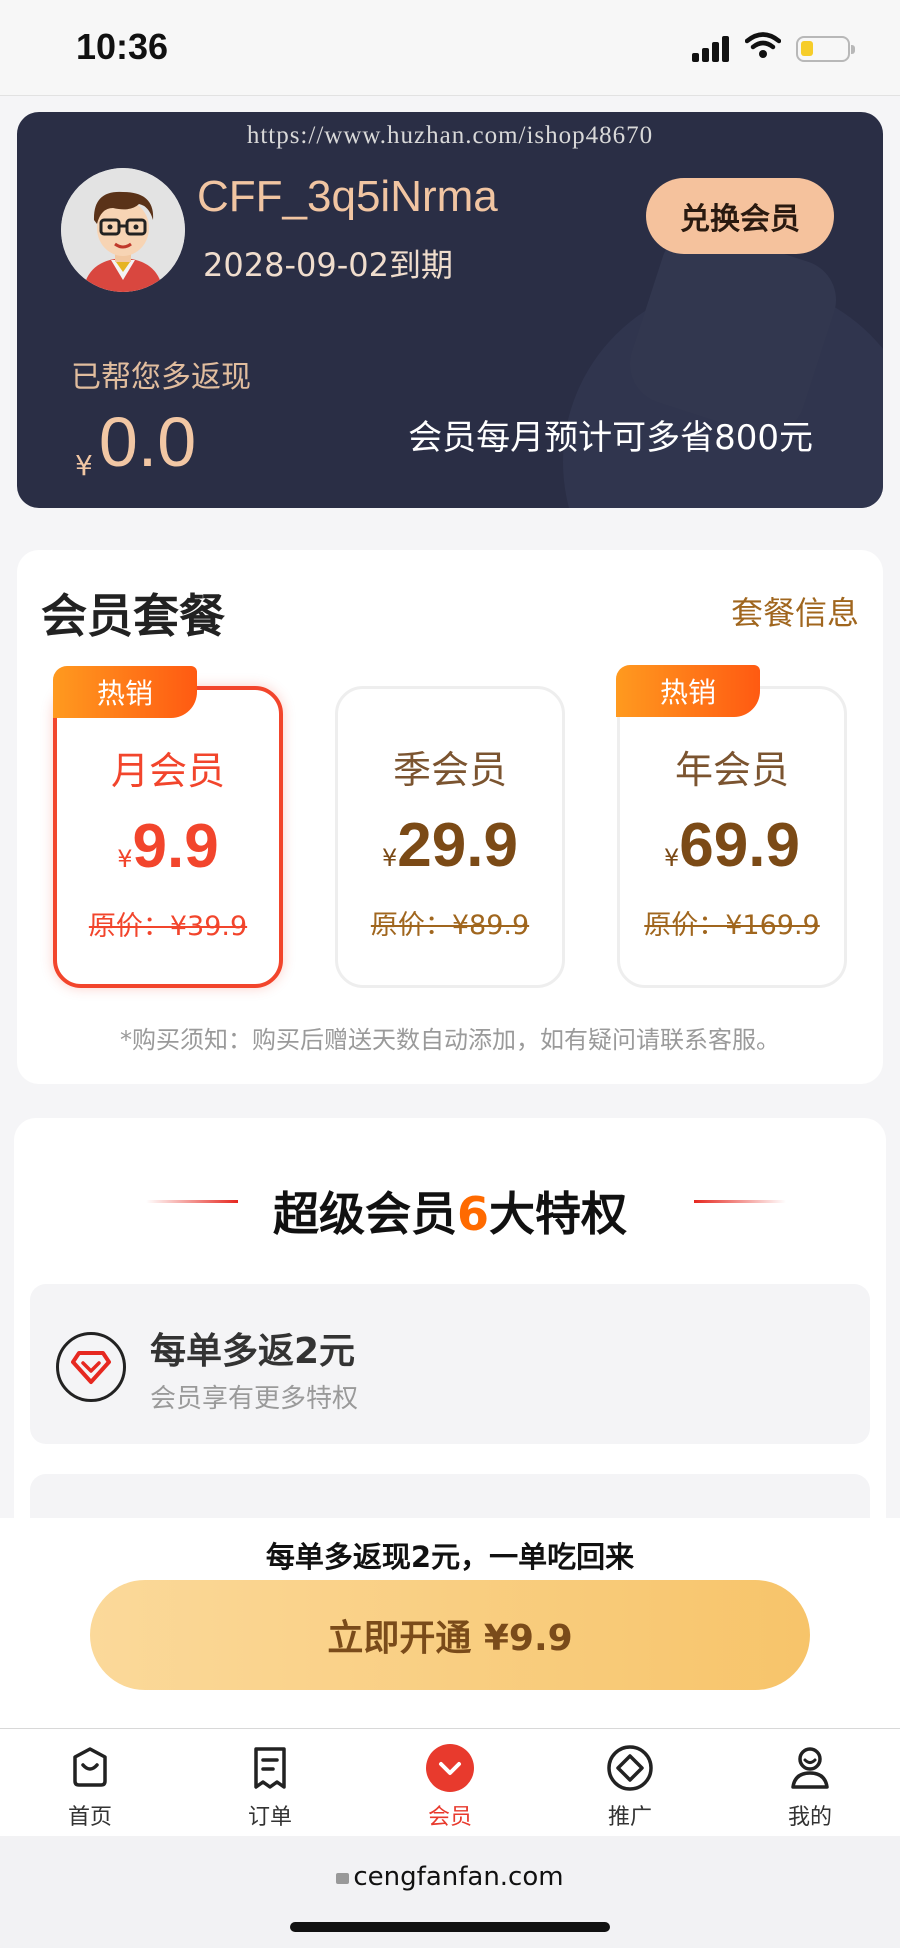 The width and height of the screenshot is (900, 1948). I want to click on tab-label: 会员, so click(449, 1817).